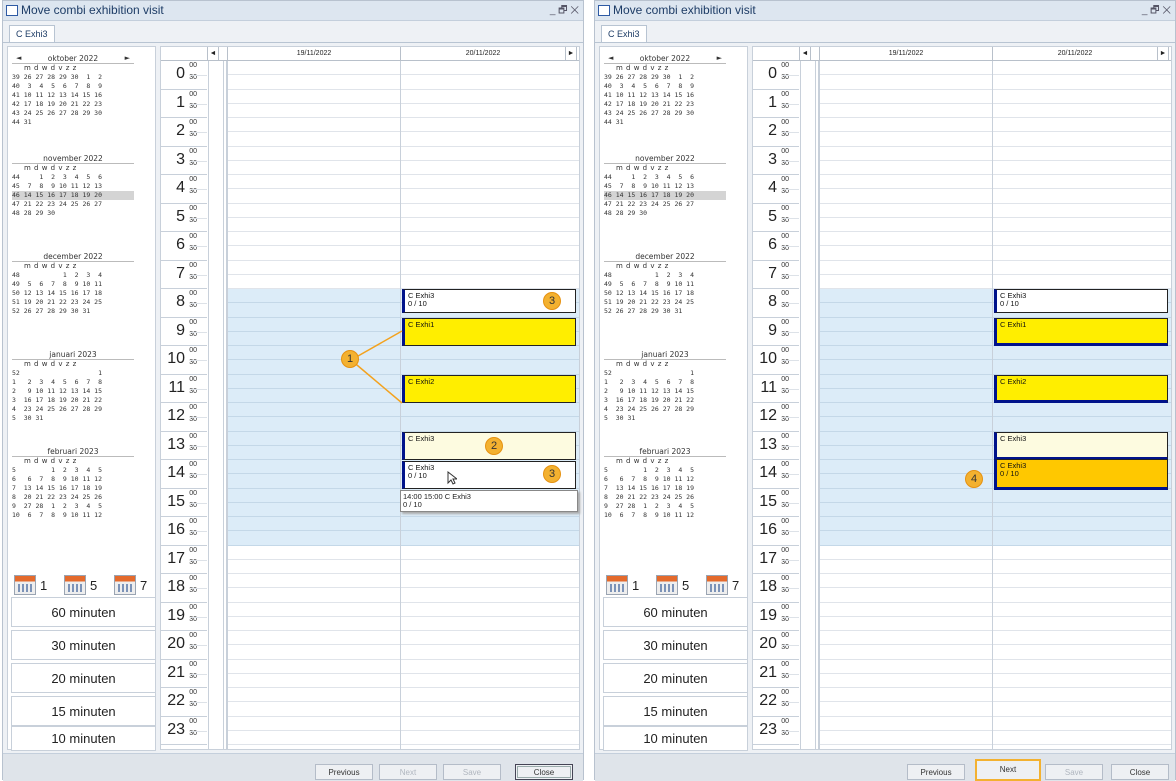 The width and height of the screenshot is (1176, 781). I want to click on event-c-exhi3-1300: C Exhi3, so click(1081, 446).